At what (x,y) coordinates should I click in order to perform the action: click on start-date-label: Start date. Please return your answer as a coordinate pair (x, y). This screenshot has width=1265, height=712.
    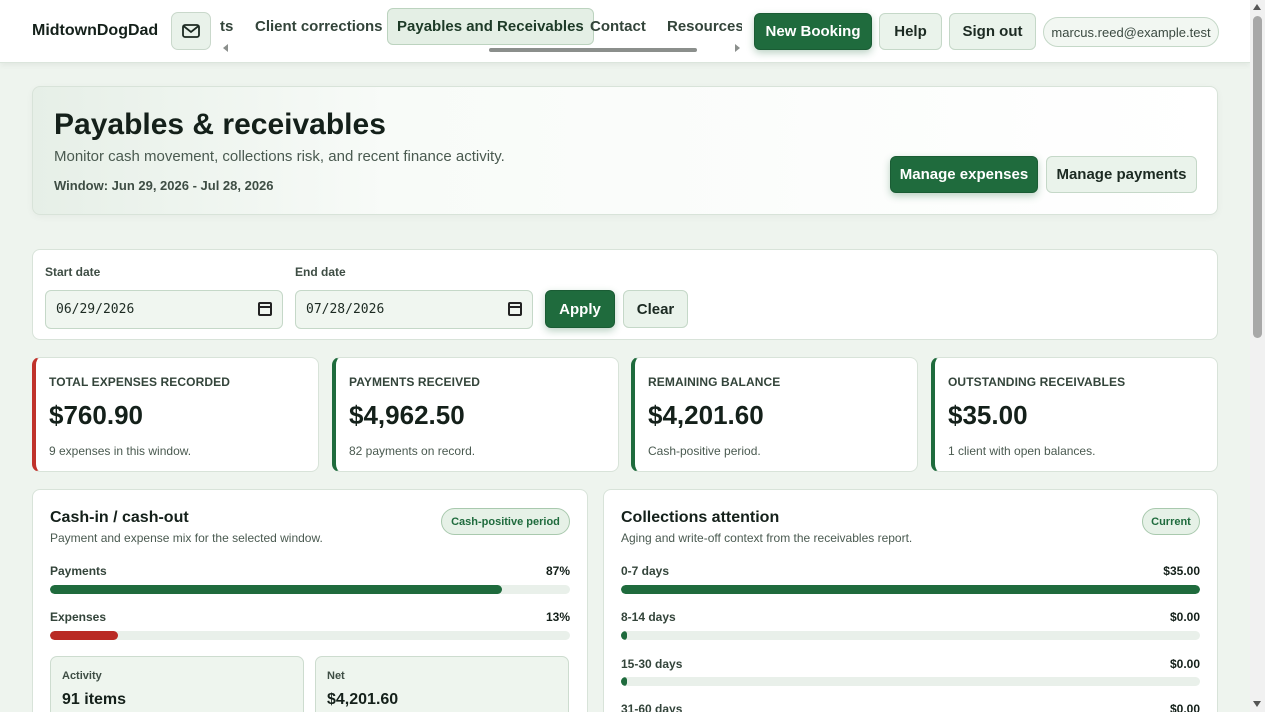
    Looking at the image, I should click on (73, 272).